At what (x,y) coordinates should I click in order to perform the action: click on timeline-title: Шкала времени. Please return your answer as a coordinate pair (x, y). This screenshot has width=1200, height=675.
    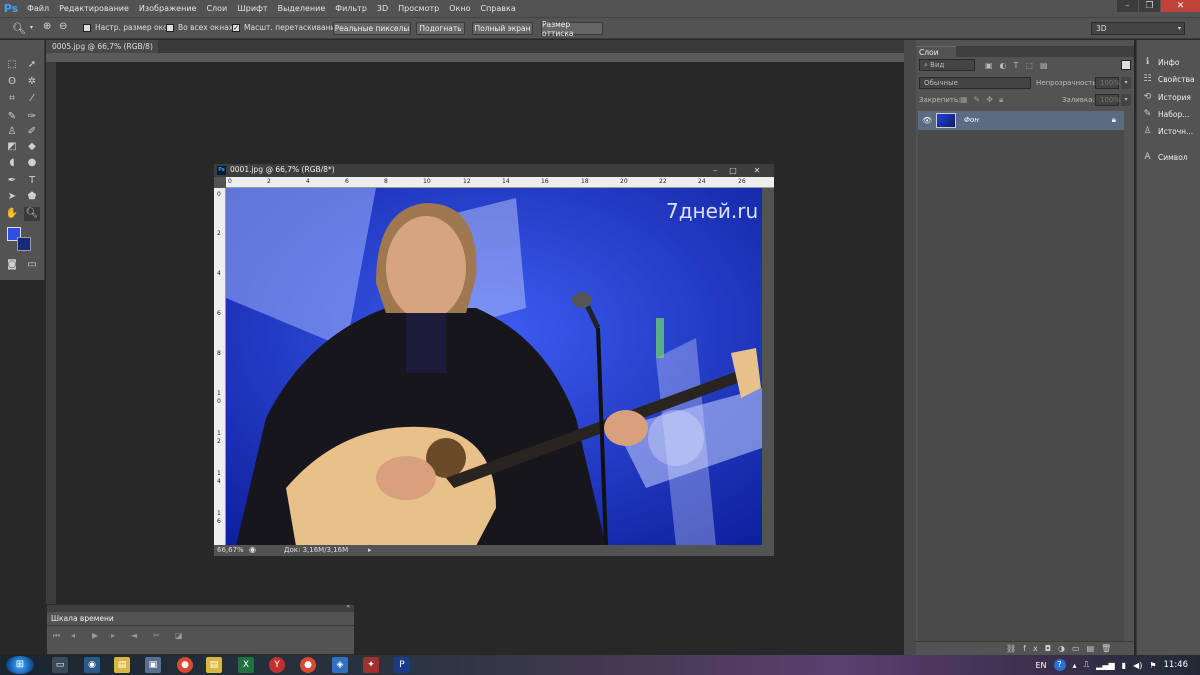
    Looking at the image, I should click on (82, 618).